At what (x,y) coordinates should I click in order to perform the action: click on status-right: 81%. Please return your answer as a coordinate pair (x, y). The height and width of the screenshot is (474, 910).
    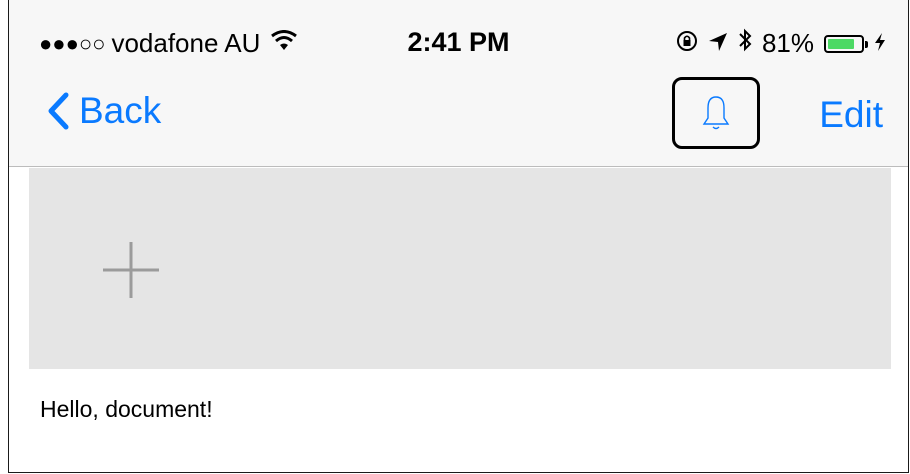
    Looking at the image, I should click on (781, 43).